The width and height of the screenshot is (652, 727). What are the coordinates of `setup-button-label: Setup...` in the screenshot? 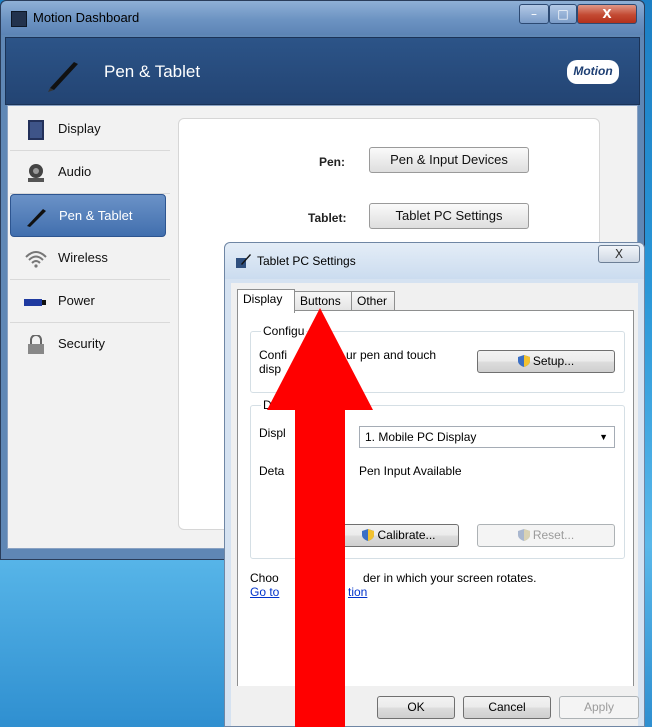 It's located at (553, 361).